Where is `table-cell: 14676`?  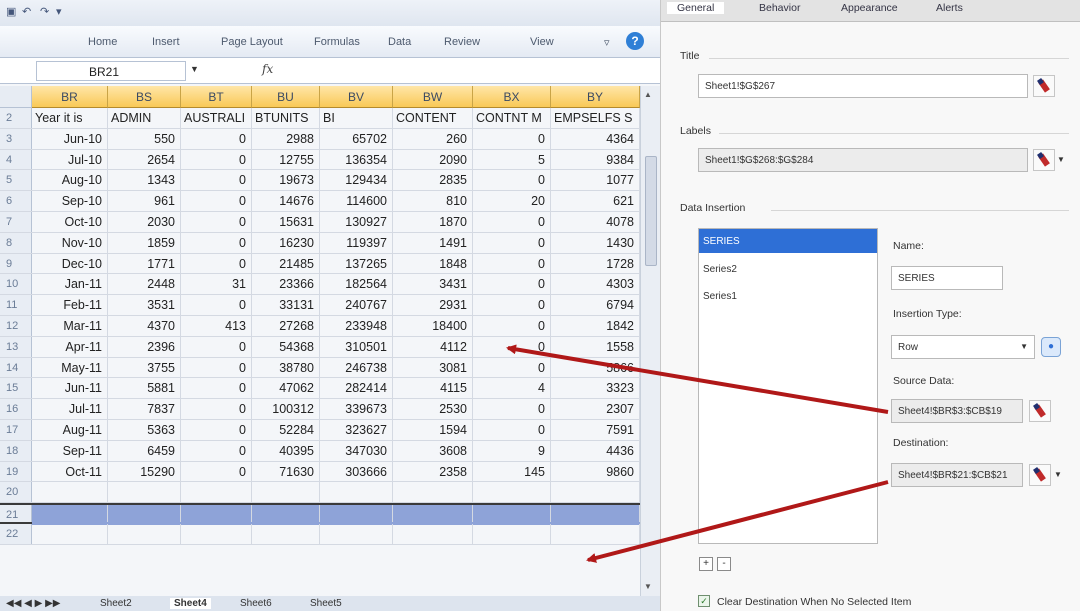
table-cell: 14676 is located at coordinates (286, 201).